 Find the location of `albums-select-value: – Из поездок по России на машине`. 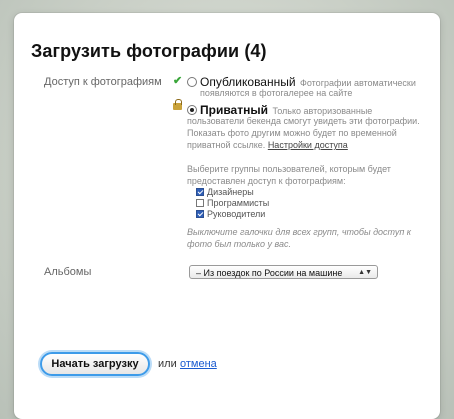

albums-select-value: – Из поездок по России на машине is located at coordinates (269, 273).